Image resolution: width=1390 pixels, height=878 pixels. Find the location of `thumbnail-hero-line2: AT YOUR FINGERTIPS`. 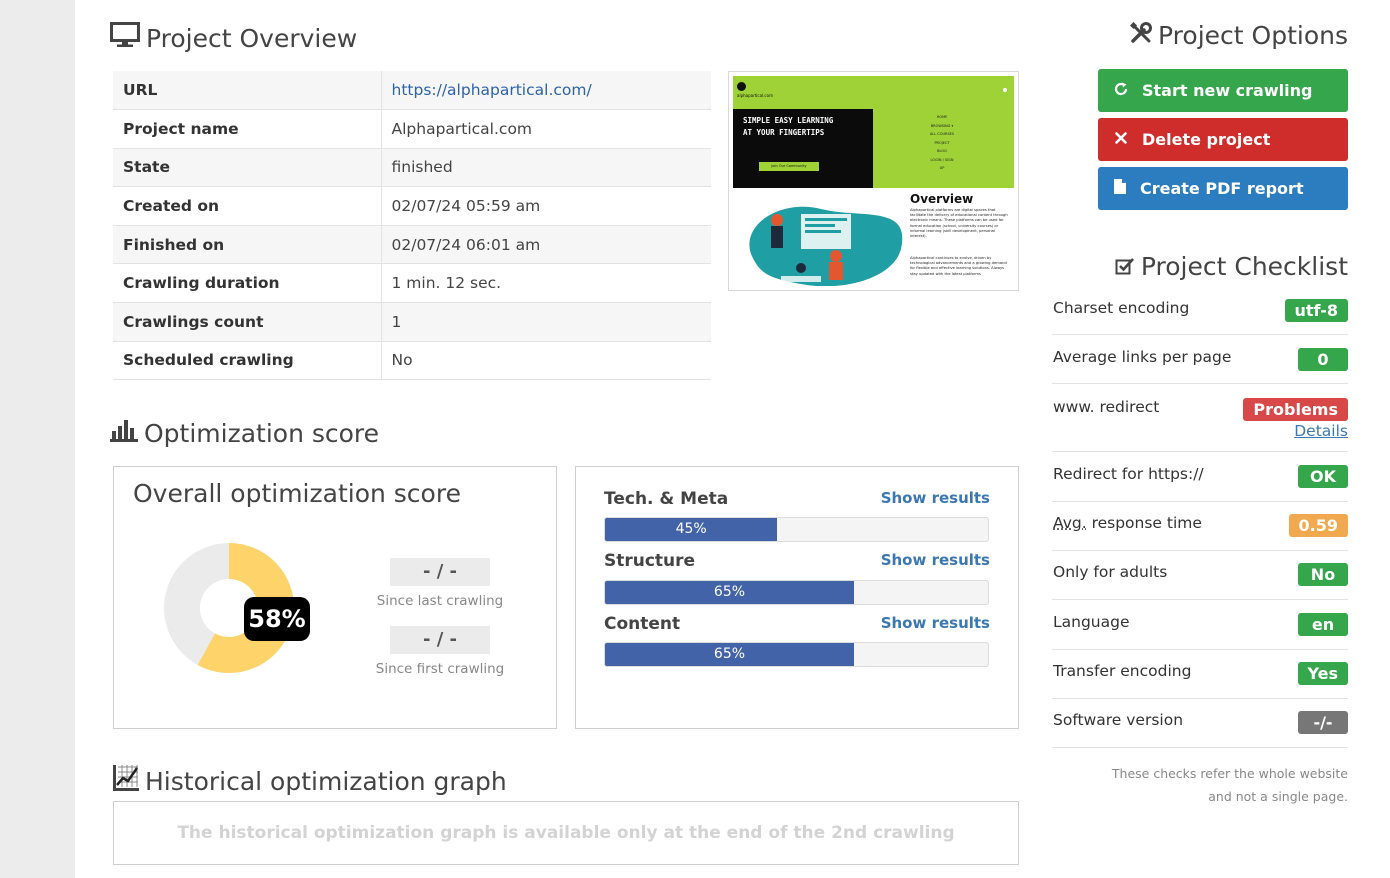

thumbnail-hero-line2: AT YOUR FINGERTIPS is located at coordinates (784, 132).